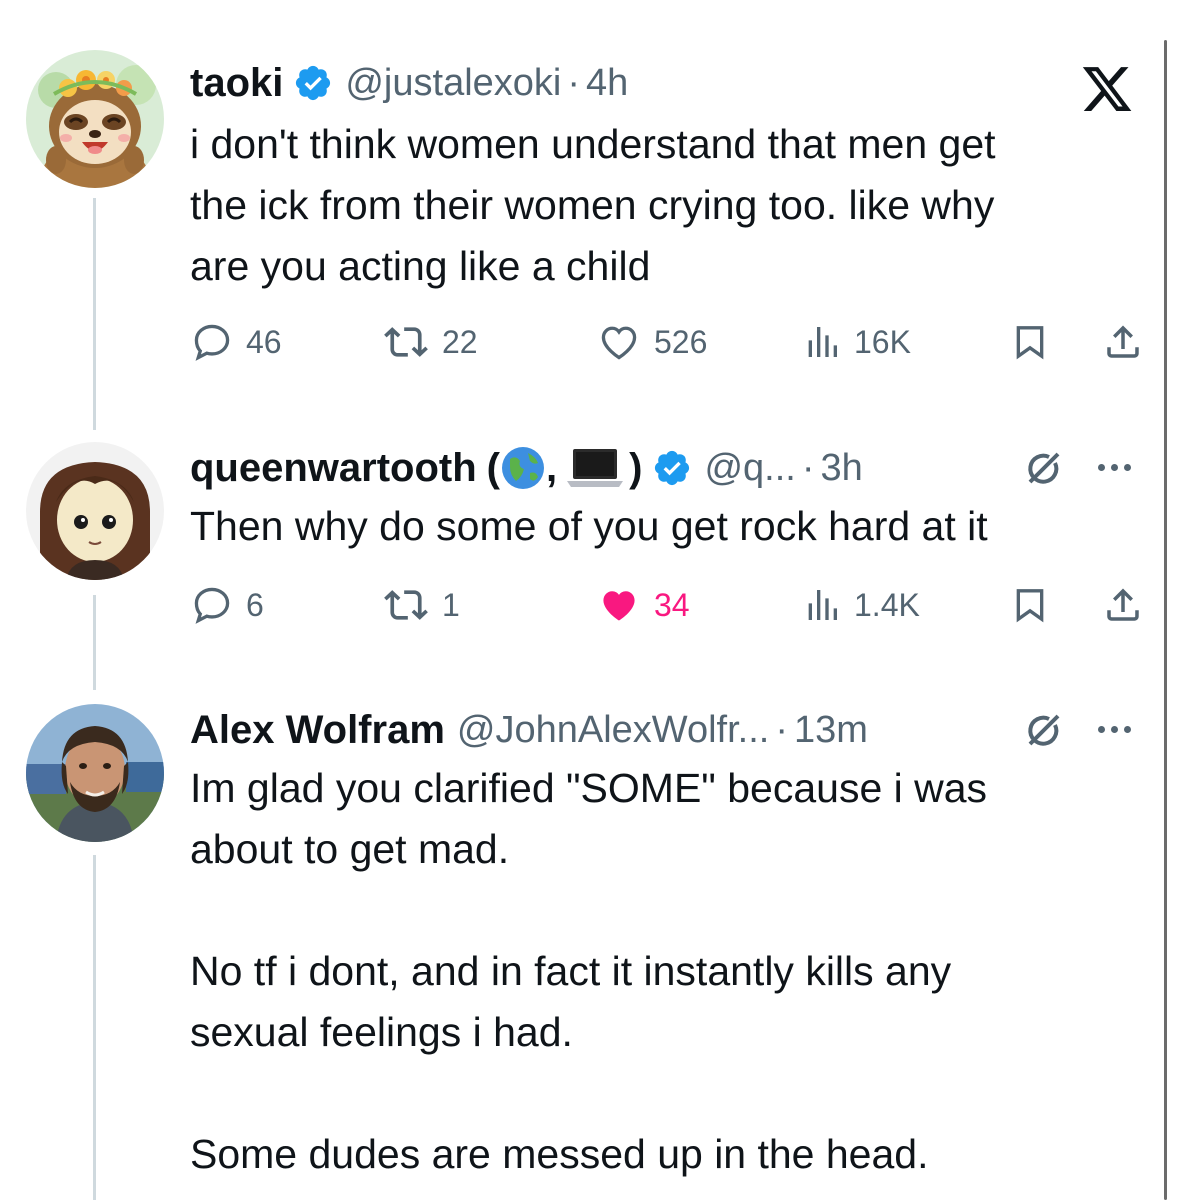  What do you see at coordinates (619, 343) in the screenshot?
I see `heart-icon` at bounding box center [619, 343].